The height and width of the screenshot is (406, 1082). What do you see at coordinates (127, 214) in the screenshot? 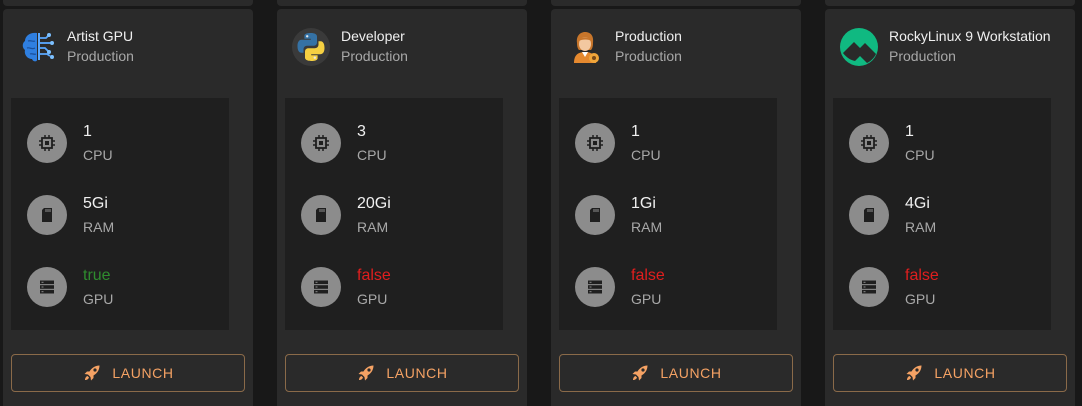
I see `spec-ram: 5Gi RAM` at bounding box center [127, 214].